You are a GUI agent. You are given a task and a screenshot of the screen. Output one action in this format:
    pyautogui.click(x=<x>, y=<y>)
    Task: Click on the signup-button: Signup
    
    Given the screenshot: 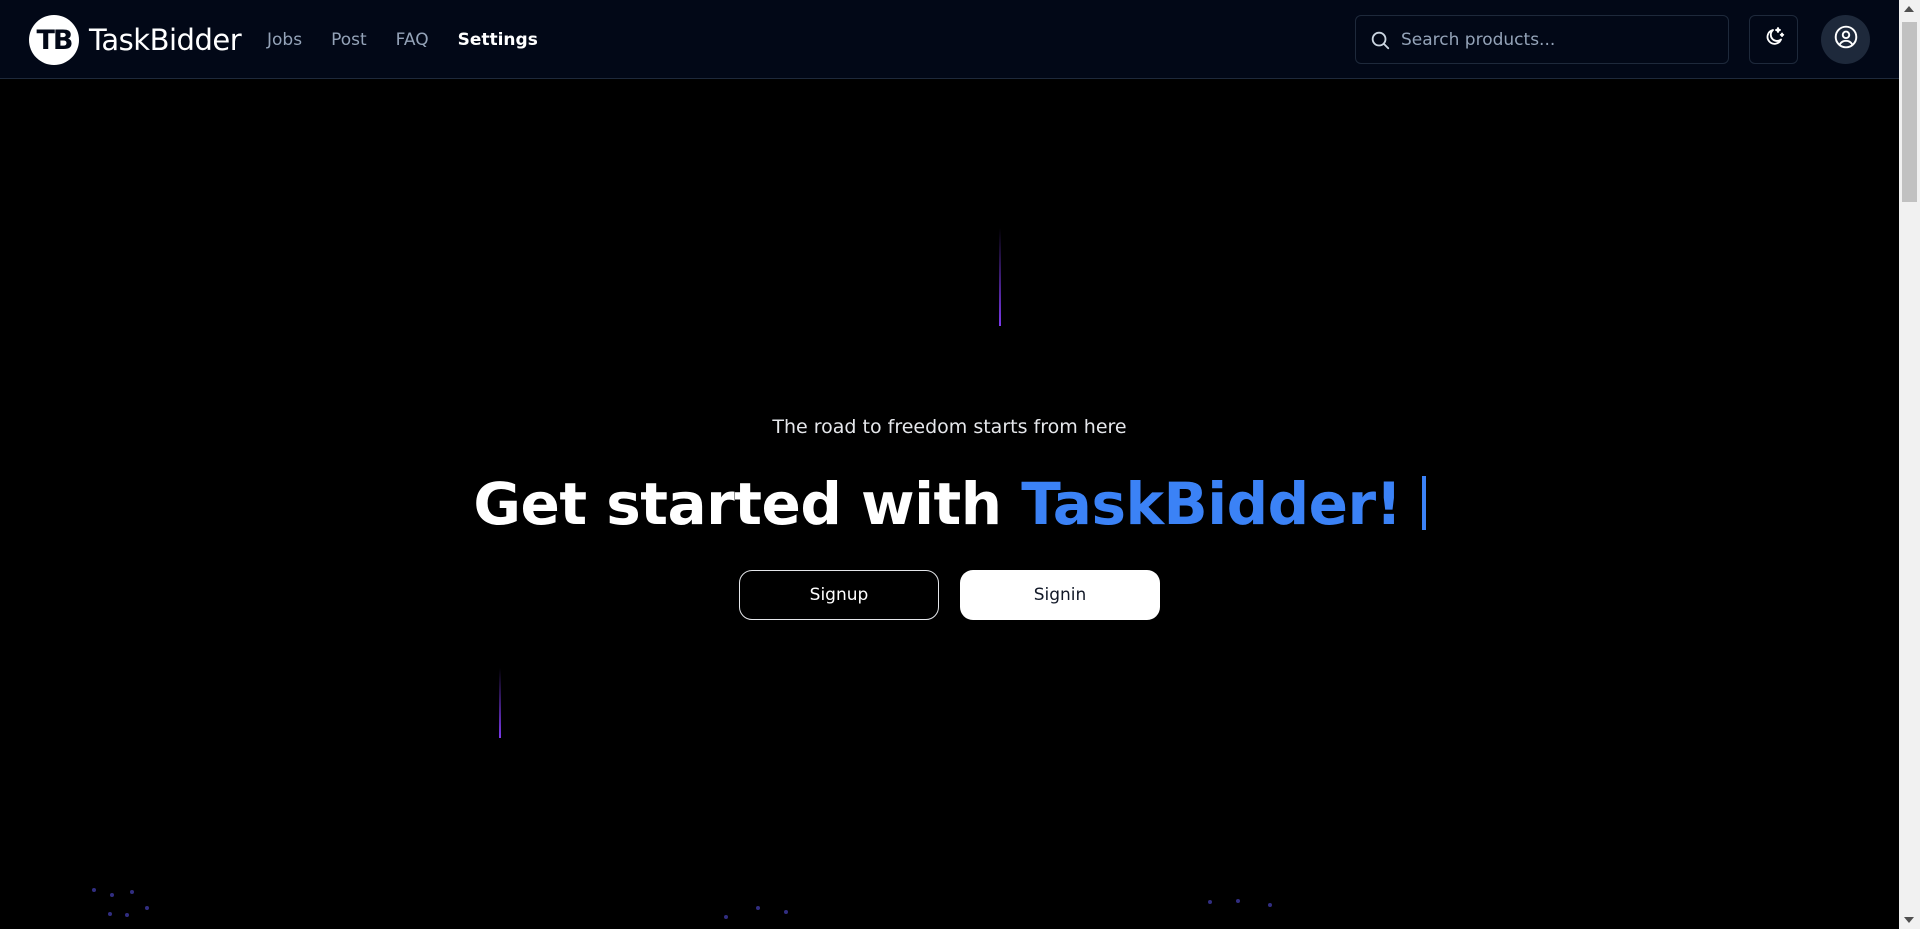 What is the action you would take?
    pyautogui.click(x=839, y=595)
    